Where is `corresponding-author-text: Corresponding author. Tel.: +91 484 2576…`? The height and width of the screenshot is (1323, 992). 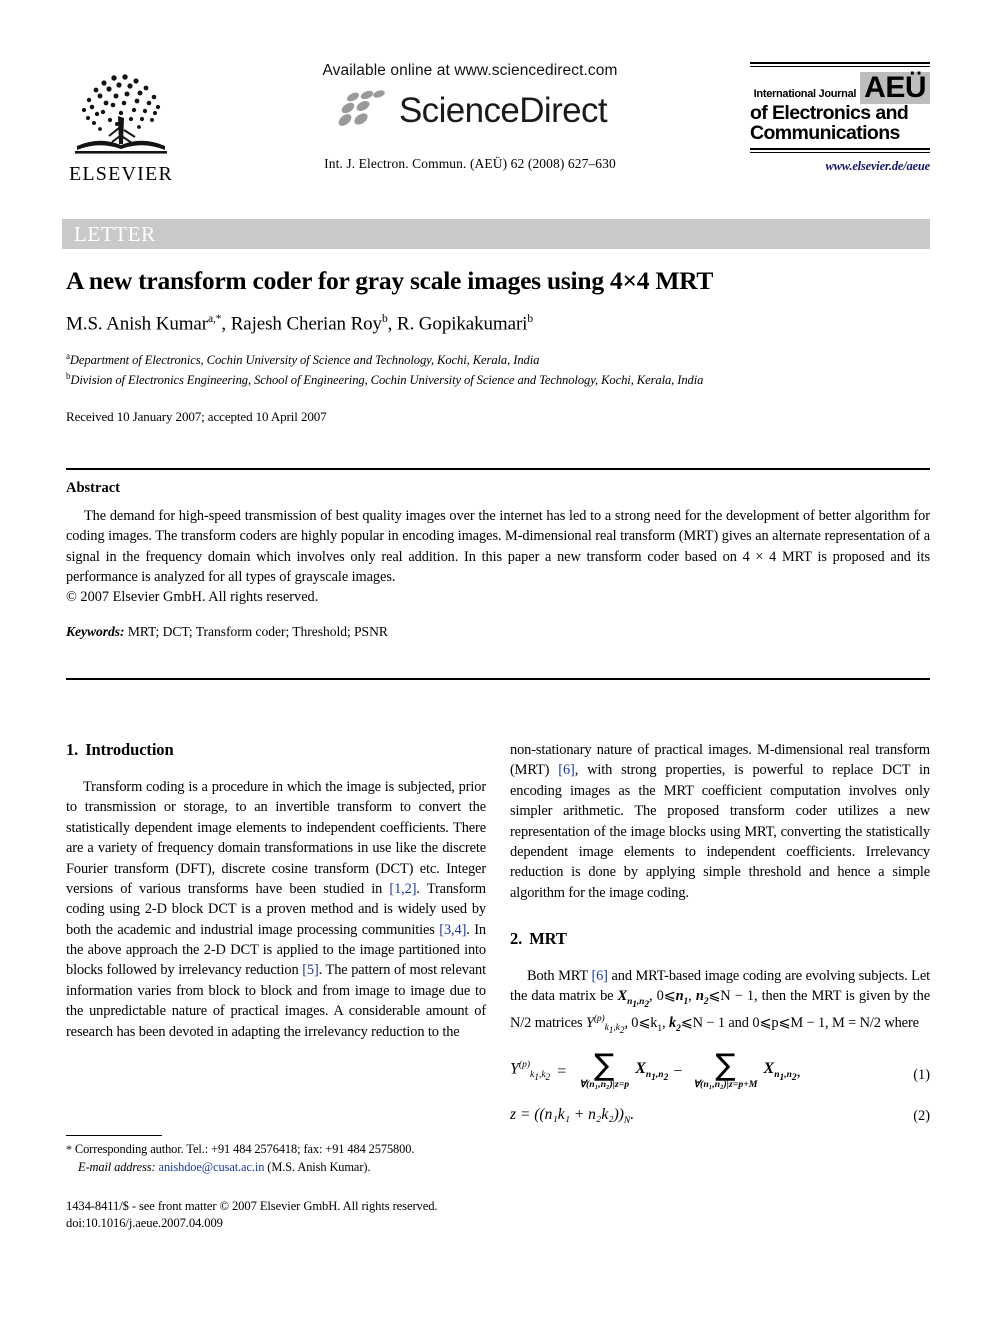
corresponding-author-text: Corresponding author. Tel.: +91 484 2576… is located at coordinates (244, 1149).